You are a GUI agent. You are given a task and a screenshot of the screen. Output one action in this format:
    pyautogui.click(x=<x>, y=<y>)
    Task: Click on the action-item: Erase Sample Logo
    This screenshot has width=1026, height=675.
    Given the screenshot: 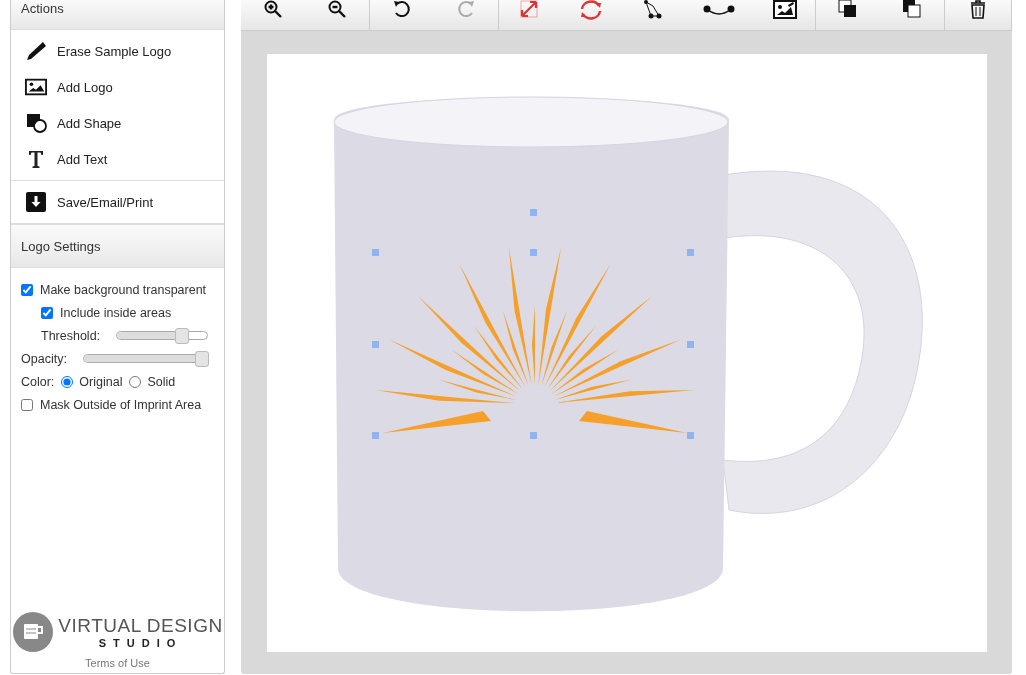 What is the action you would take?
    pyautogui.click(x=117, y=51)
    